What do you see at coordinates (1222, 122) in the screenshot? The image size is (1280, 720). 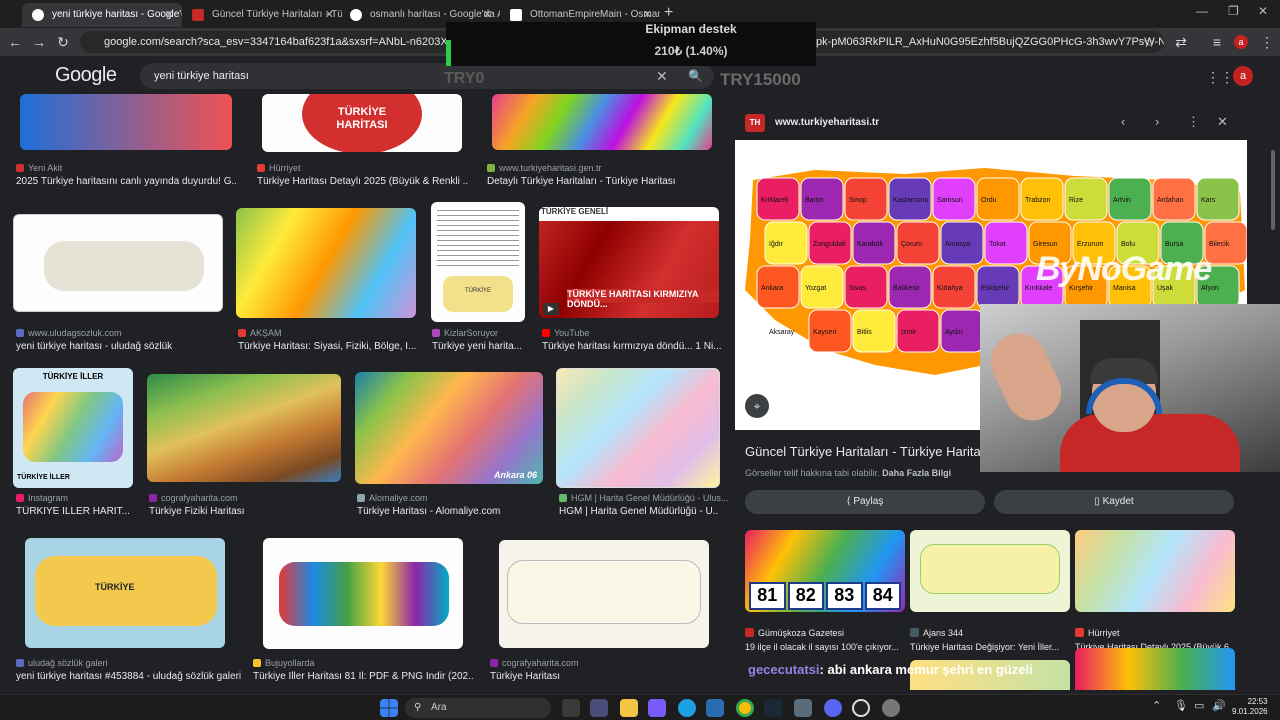 I see `close-panel-icon: ✕` at bounding box center [1222, 122].